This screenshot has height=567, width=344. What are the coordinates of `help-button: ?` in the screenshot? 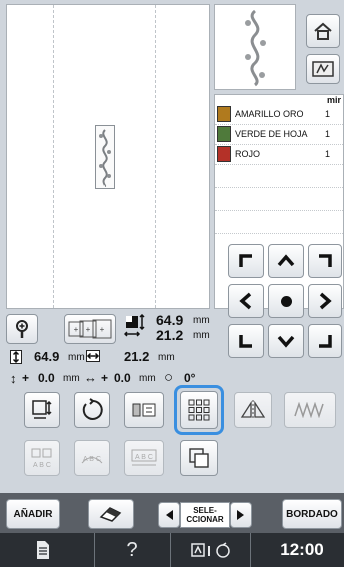 It's located at (132, 550).